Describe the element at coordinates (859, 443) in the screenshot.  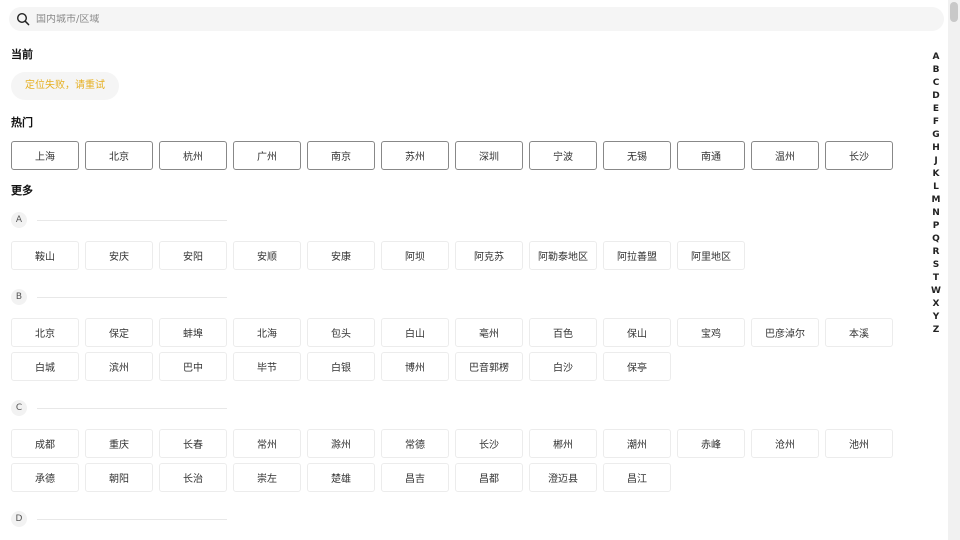
I see `city-button: 池州` at that location.